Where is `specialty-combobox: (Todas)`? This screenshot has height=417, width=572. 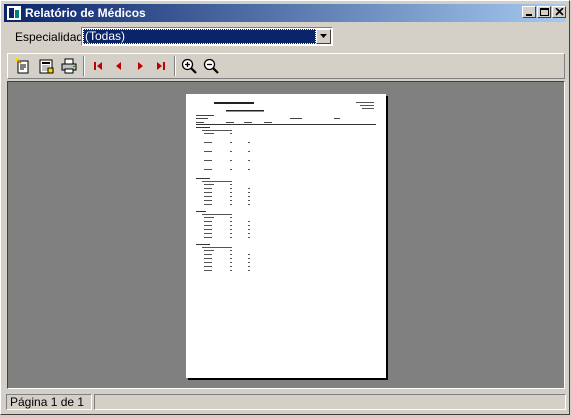 specialty-combobox: (Todas) is located at coordinates (207, 36).